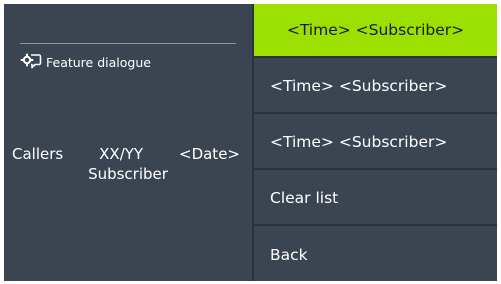 This screenshot has width=501, height=284. I want to click on menu-item-caller-3: <Time> <Subscriber>, so click(375, 143).